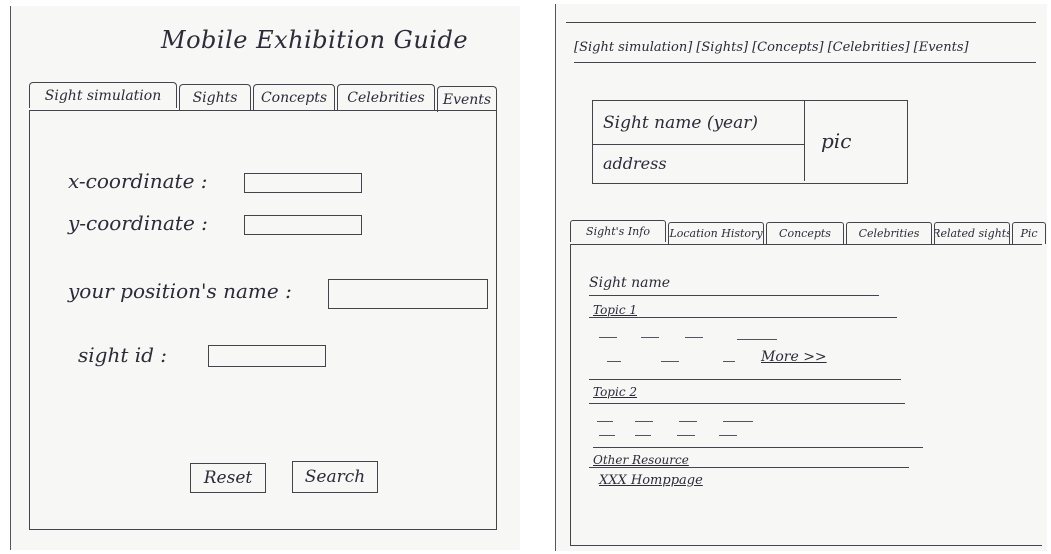 The image size is (1051, 554). I want to click on more-link: More >>, so click(794, 357).